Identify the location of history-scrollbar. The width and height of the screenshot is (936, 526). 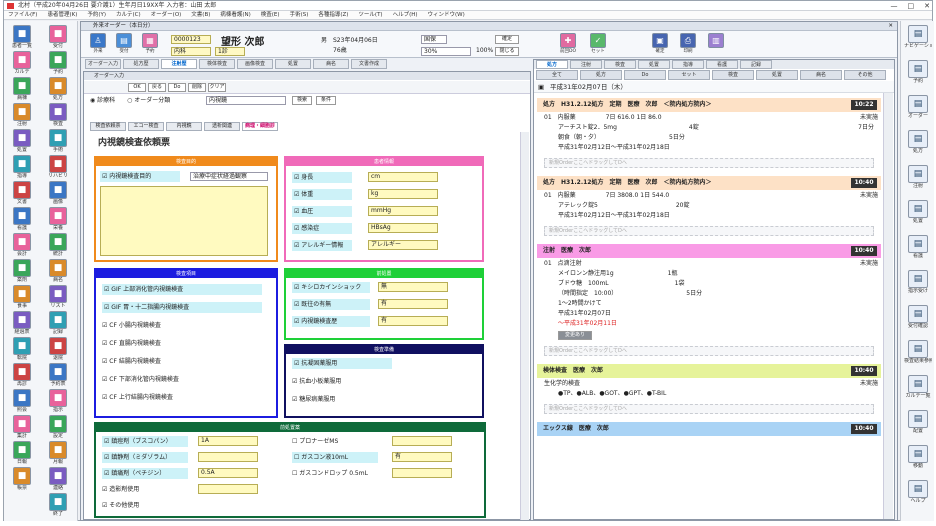
(888, 306).